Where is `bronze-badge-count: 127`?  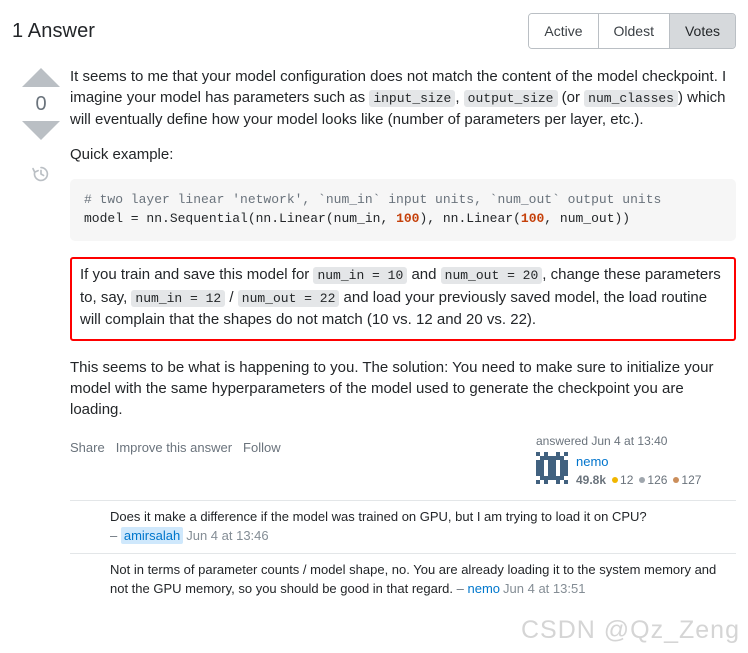 bronze-badge-count: 127 is located at coordinates (691, 479).